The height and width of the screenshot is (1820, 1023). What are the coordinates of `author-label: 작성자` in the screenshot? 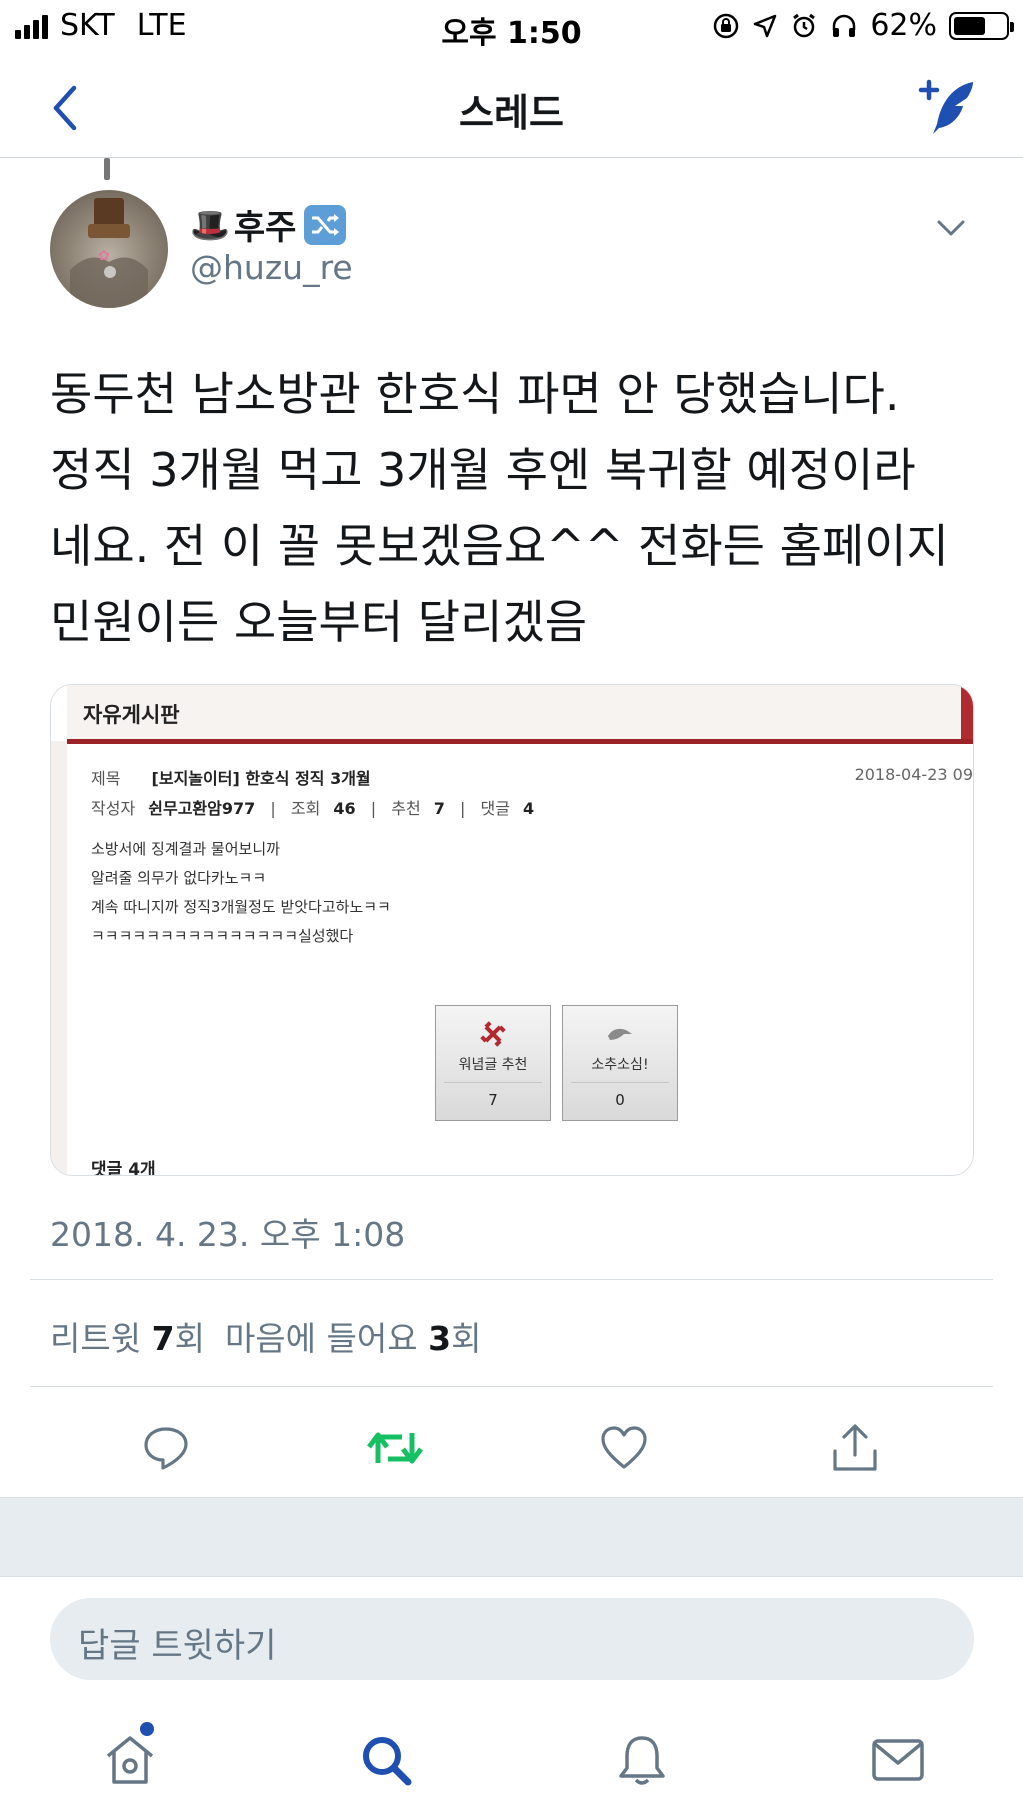 It's located at (113, 808).